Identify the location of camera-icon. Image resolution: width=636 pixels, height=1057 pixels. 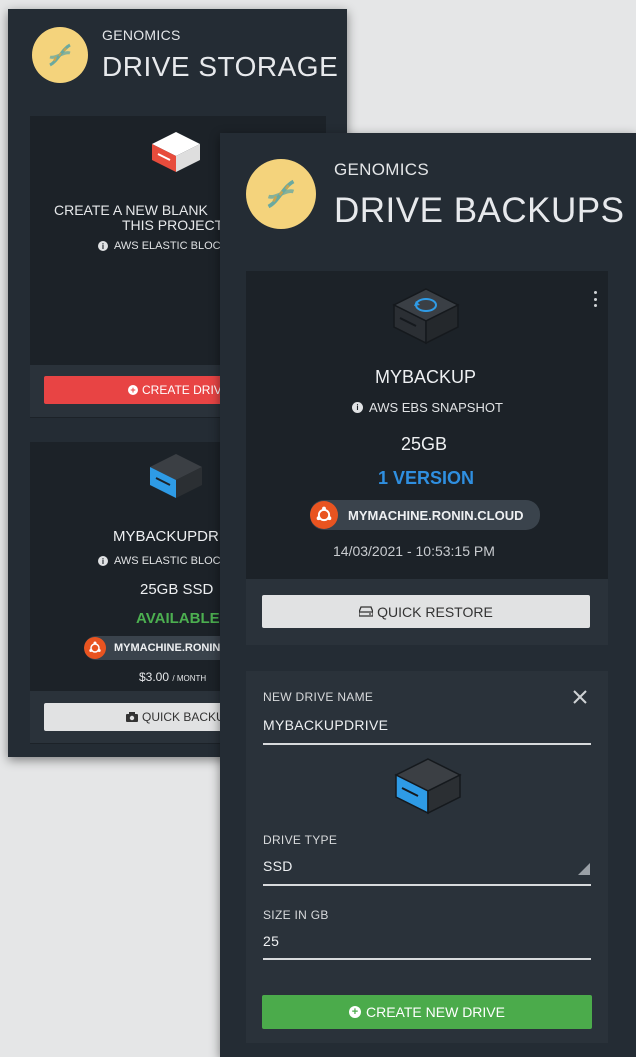
(132, 717).